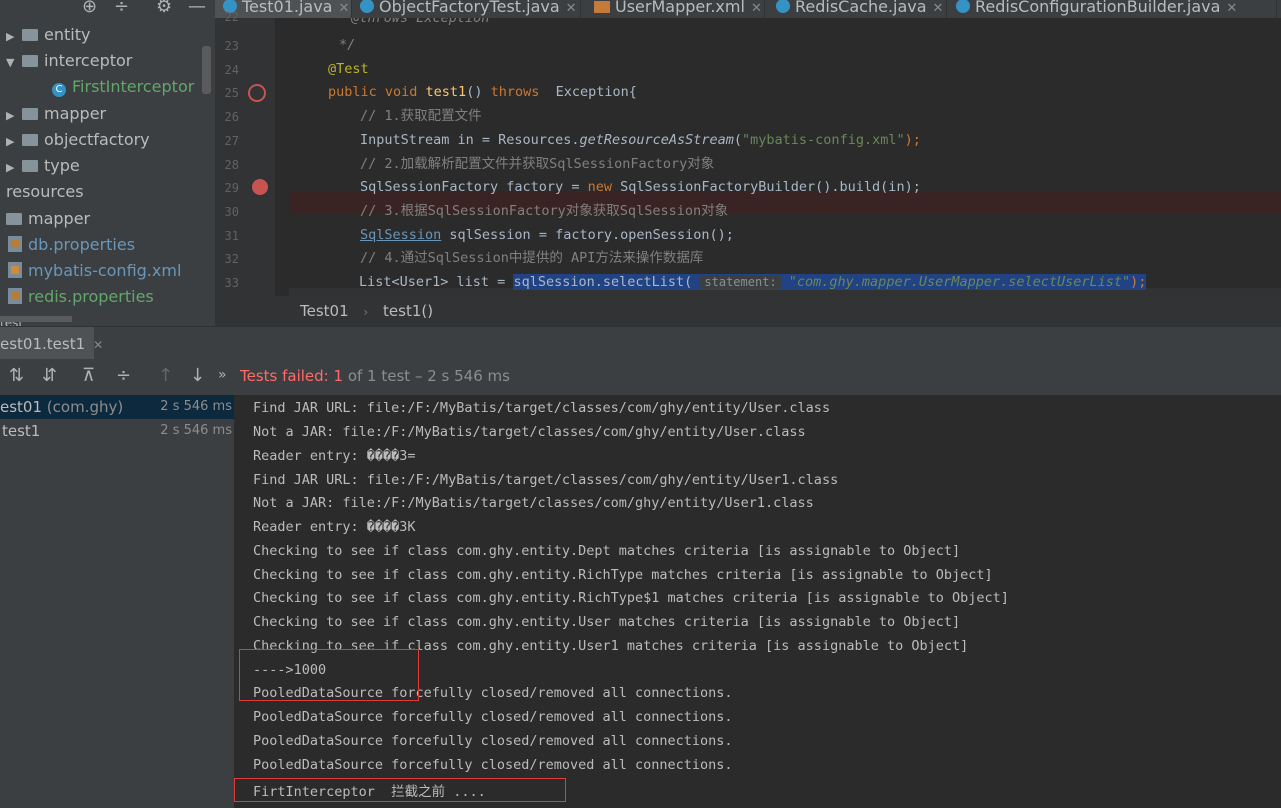 The height and width of the screenshot is (808, 1281). I want to click on tree-scrollbar, so click(206, 70).